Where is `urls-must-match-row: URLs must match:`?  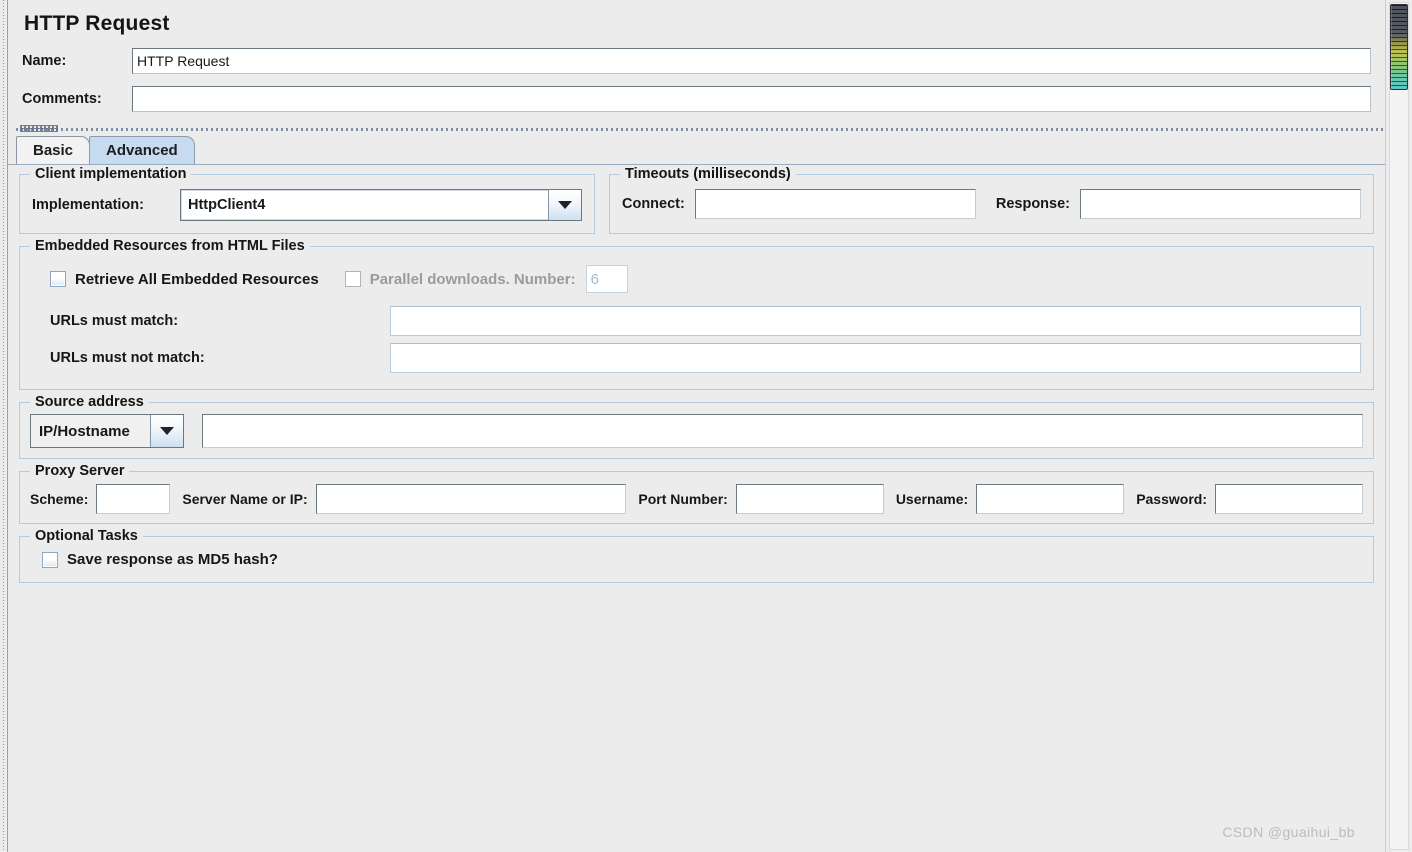 urls-must-match-row: URLs must match: is located at coordinates (696, 321).